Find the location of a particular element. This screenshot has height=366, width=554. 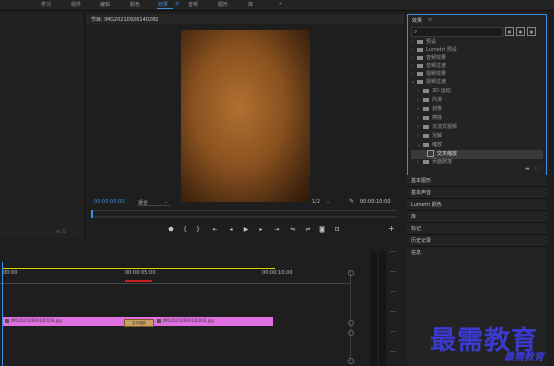

tree-item-slide: › 内滑 is located at coordinates (480, 100).